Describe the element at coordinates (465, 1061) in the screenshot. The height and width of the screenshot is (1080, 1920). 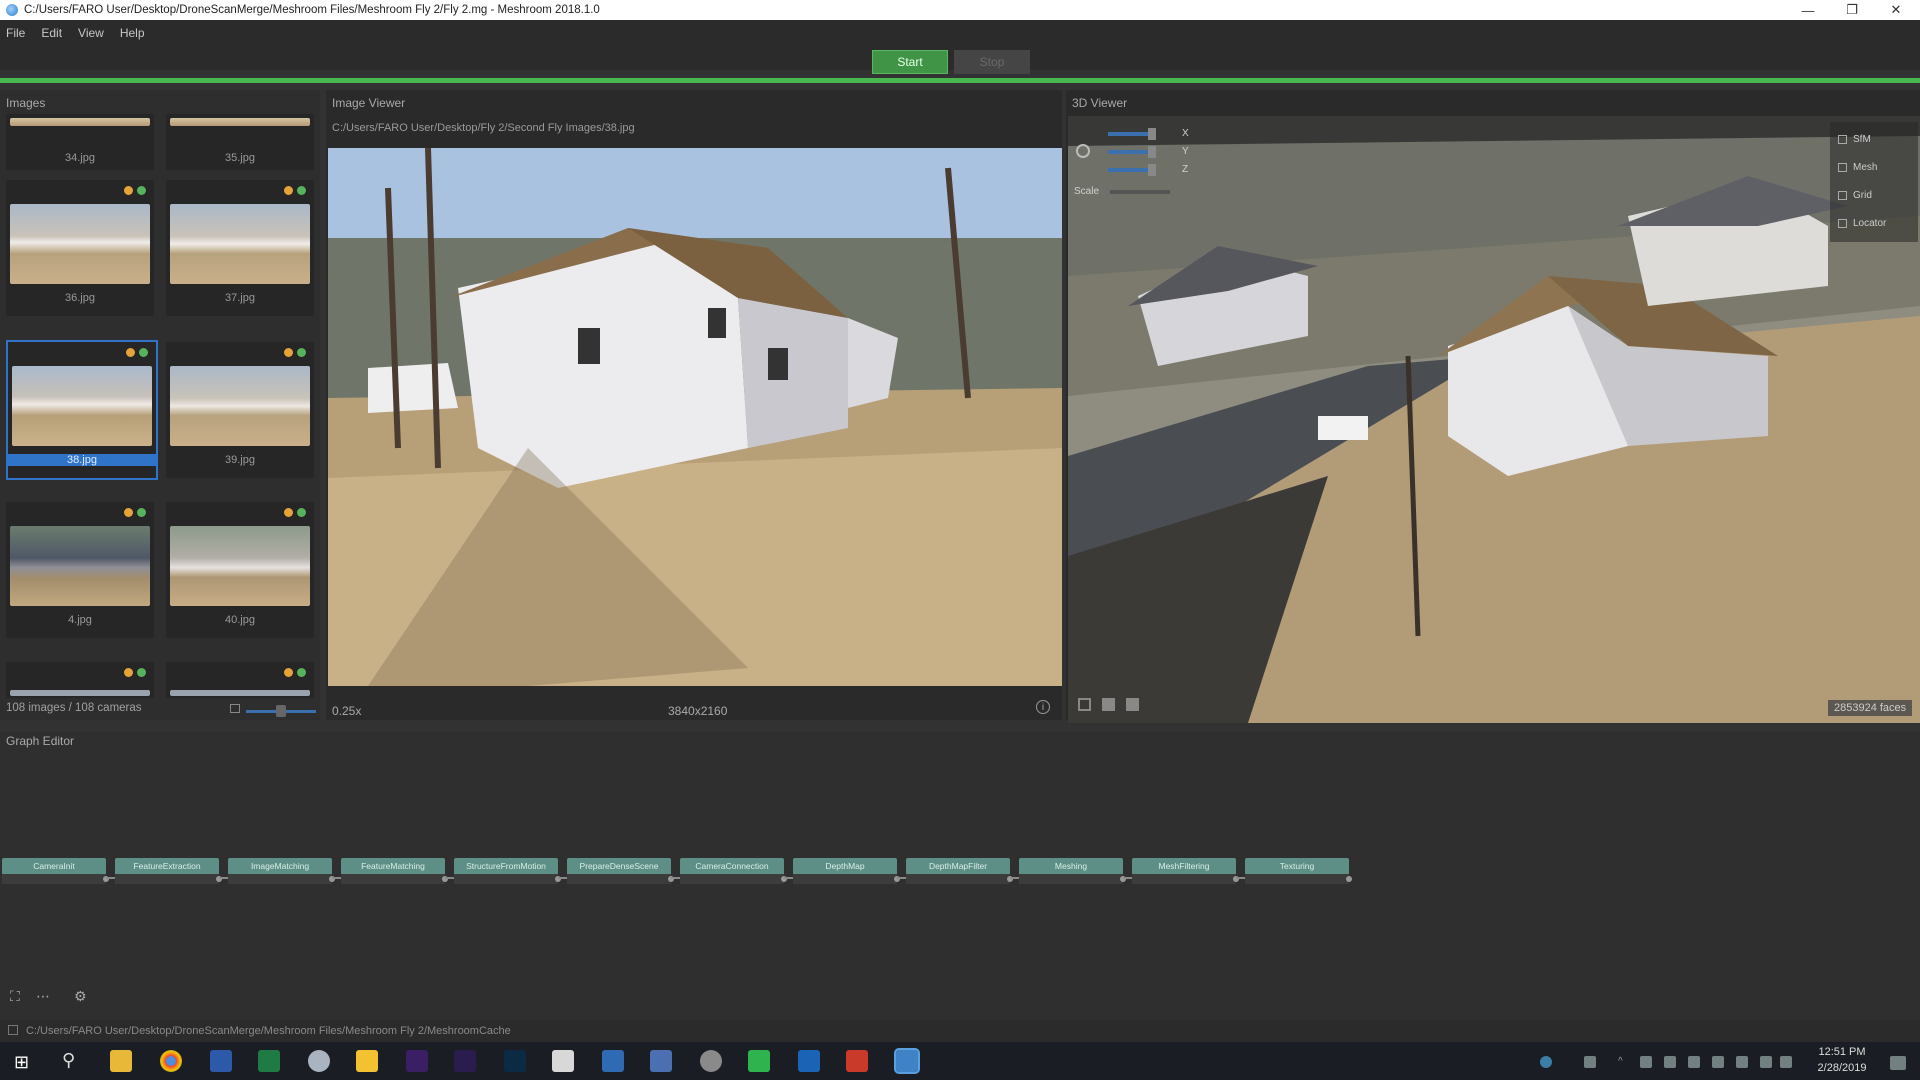
I see `premiere-icon` at that location.